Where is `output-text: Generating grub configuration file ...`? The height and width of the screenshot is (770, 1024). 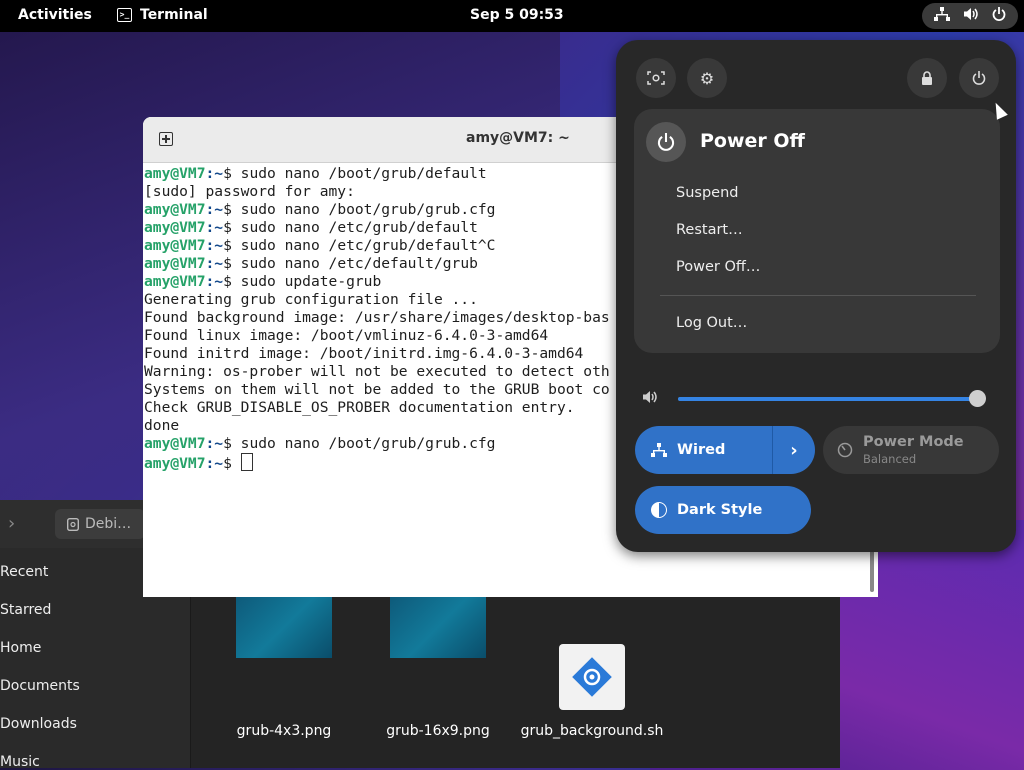 output-text: Generating grub configuration file ... is located at coordinates (311, 299).